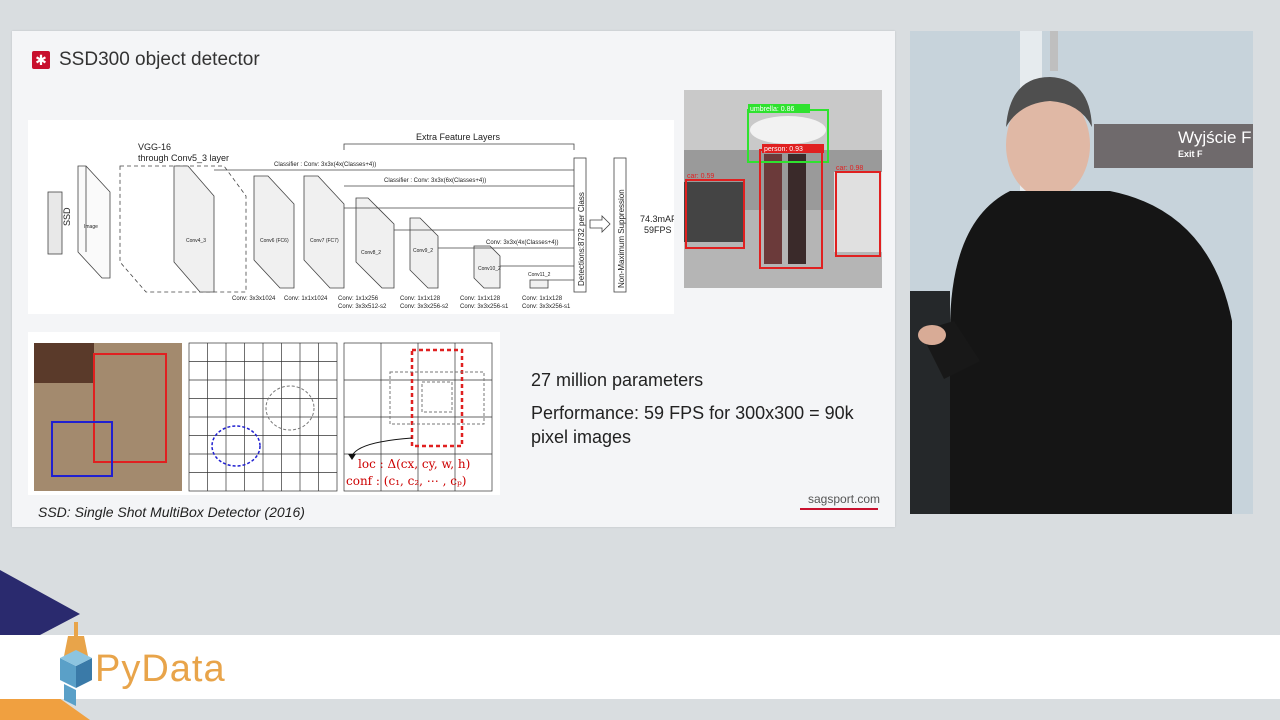 The height and width of the screenshot is (720, 1280). I want to click on classifier-2-label: Classifier : Conv: 3x3x(6x(Classes+4)), so click(435, 181).